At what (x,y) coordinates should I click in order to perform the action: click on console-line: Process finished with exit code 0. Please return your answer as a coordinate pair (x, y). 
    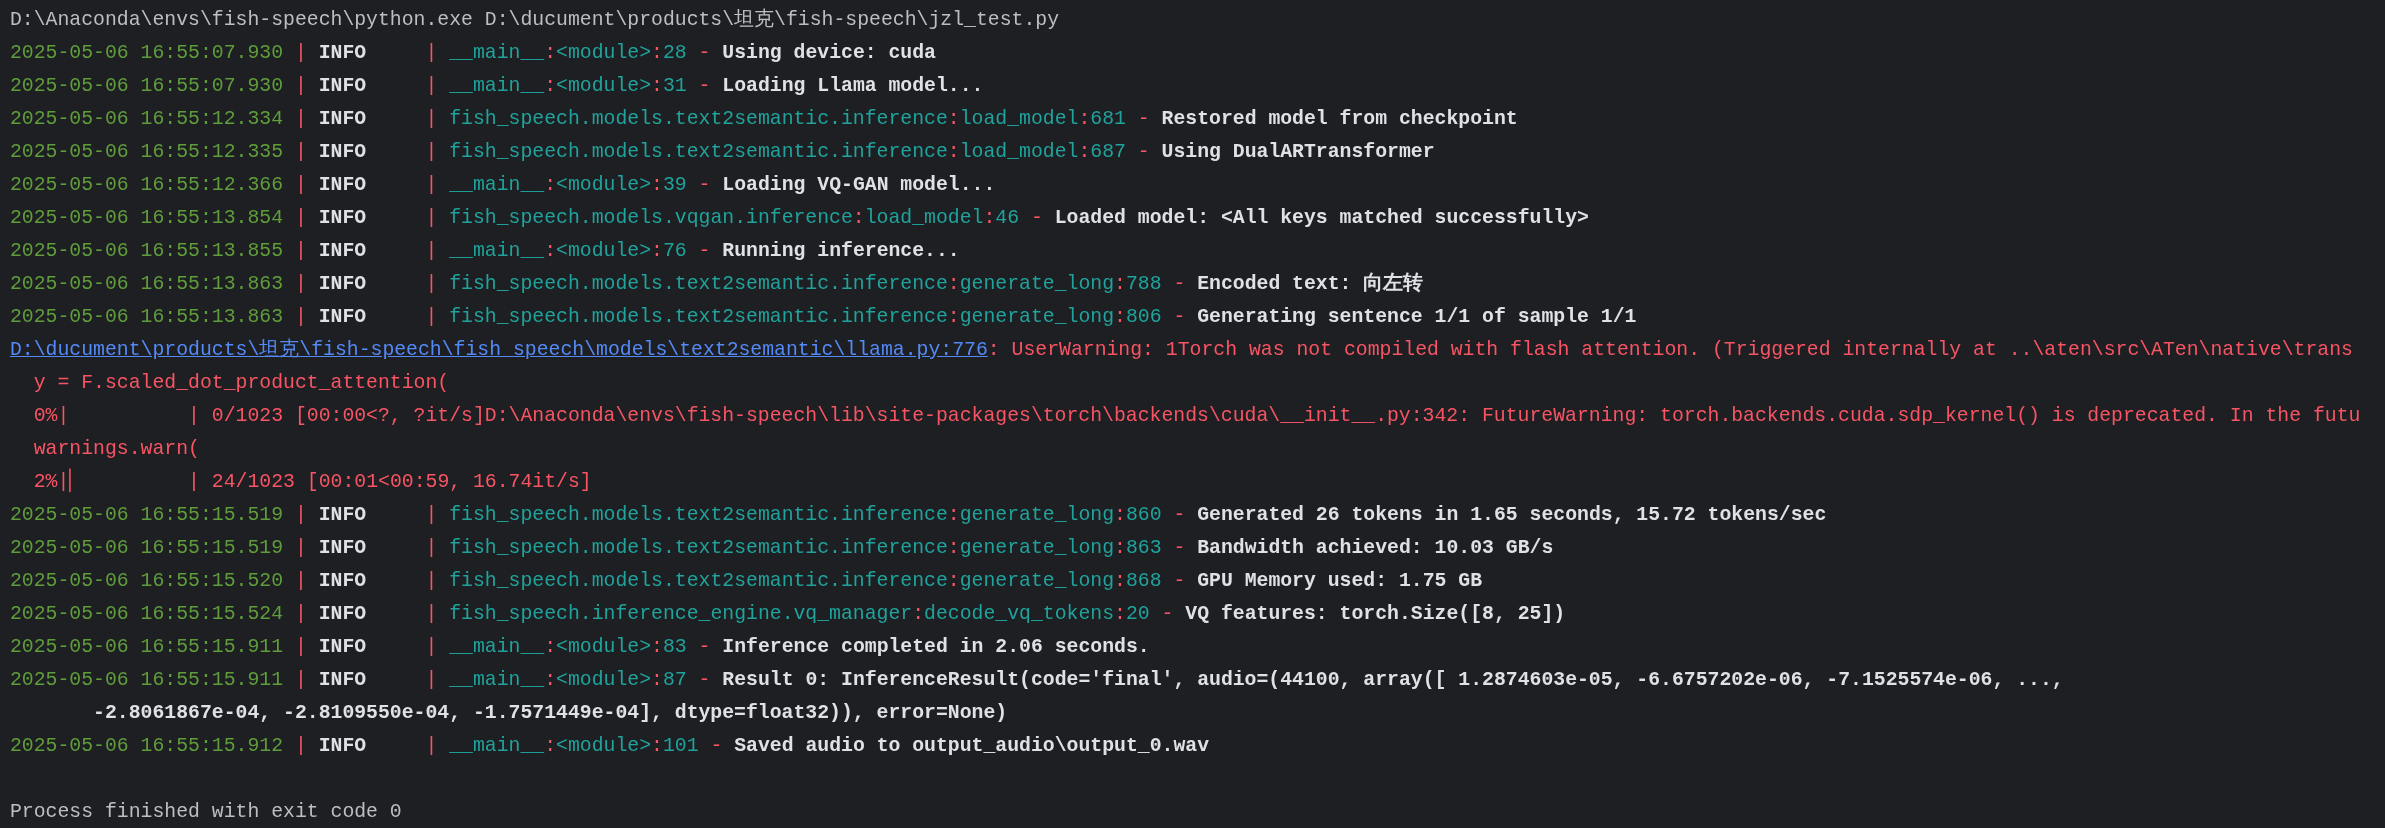
    Looking at the image, I should click on (206, 812).